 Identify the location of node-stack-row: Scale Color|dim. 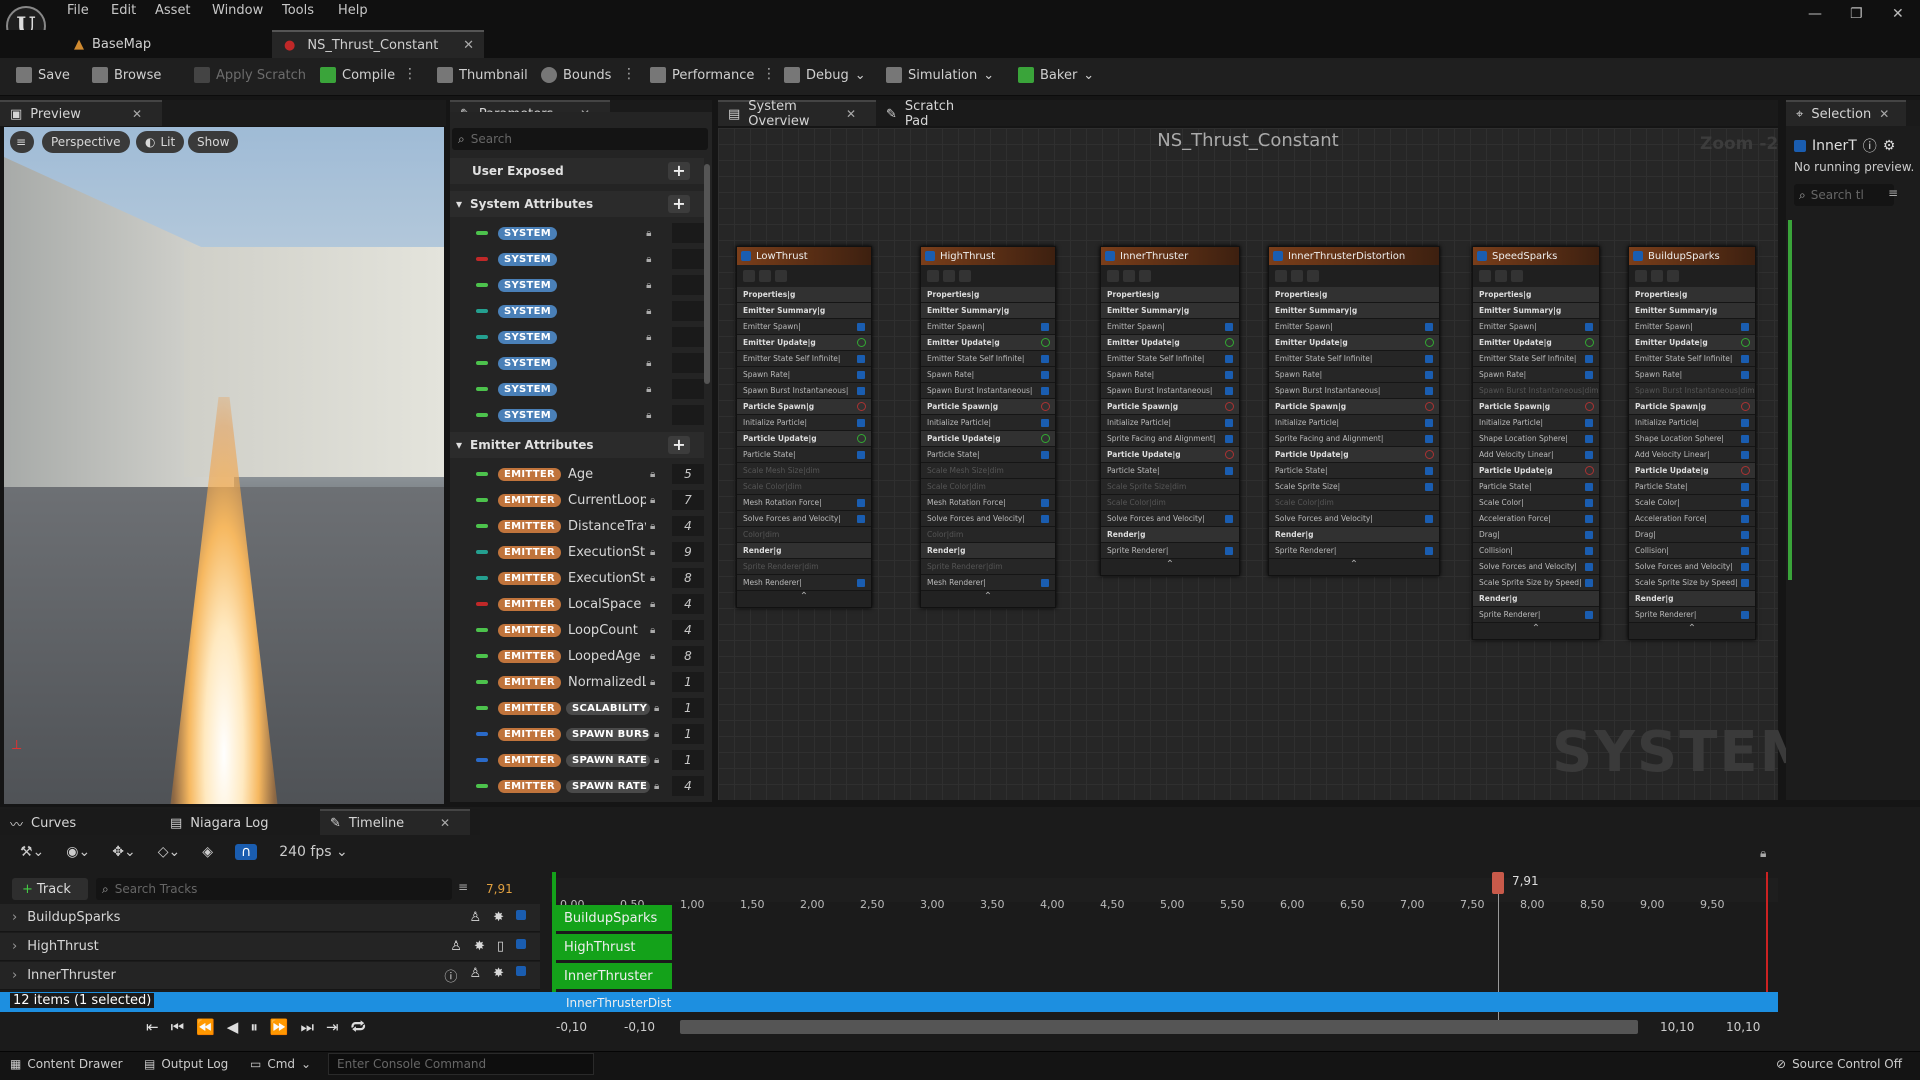
(1354, 503).